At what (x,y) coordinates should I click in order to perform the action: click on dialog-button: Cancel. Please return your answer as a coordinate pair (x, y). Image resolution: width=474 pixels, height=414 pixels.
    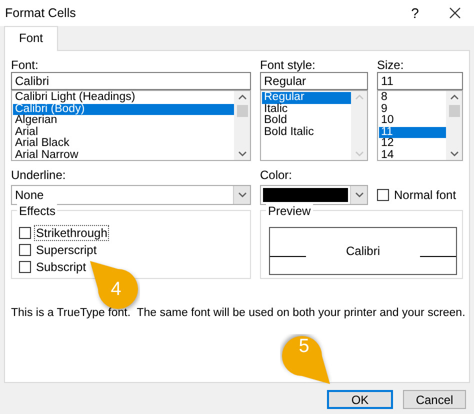
    Looking at the image, I should click on (434, 399).